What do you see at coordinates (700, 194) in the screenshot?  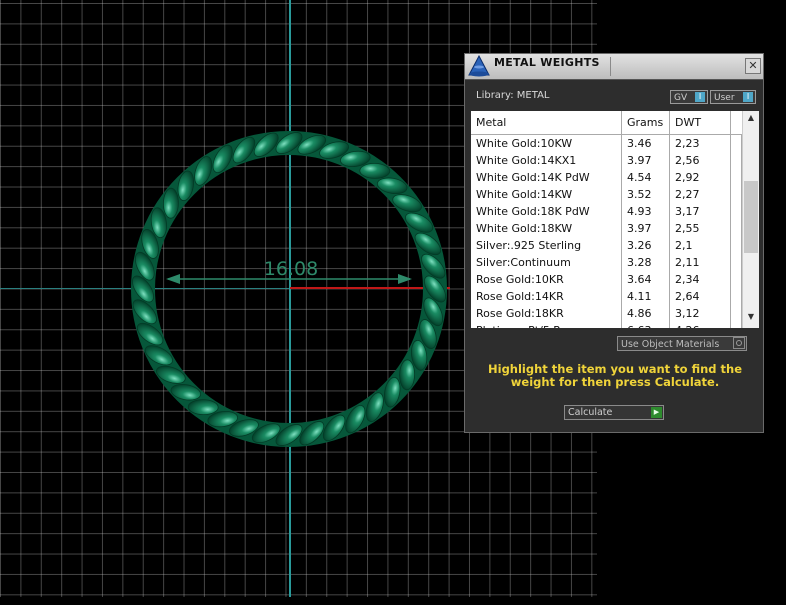 I see `dwt-cell: 2,27` at bounding box center [700, 194].